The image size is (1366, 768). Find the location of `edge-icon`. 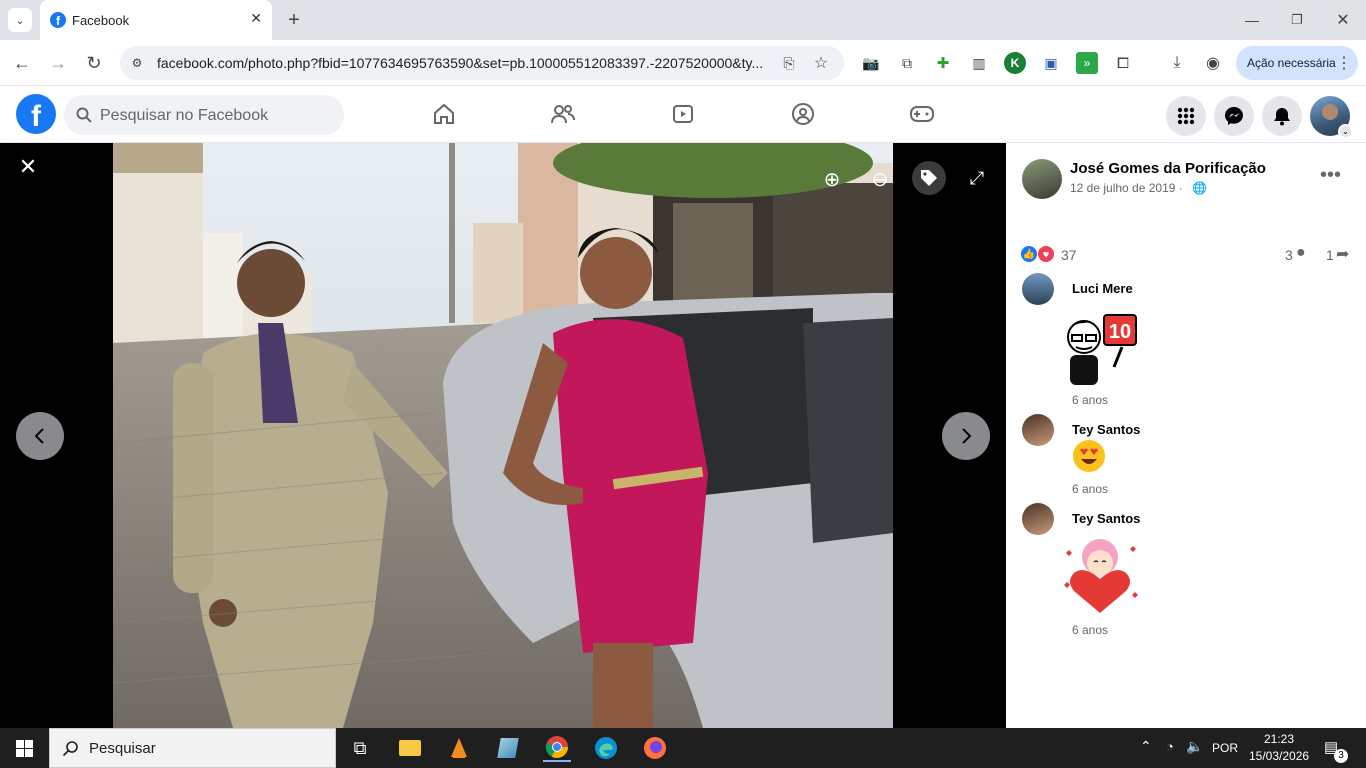

edge-icon is located at coordinates (606, 748).